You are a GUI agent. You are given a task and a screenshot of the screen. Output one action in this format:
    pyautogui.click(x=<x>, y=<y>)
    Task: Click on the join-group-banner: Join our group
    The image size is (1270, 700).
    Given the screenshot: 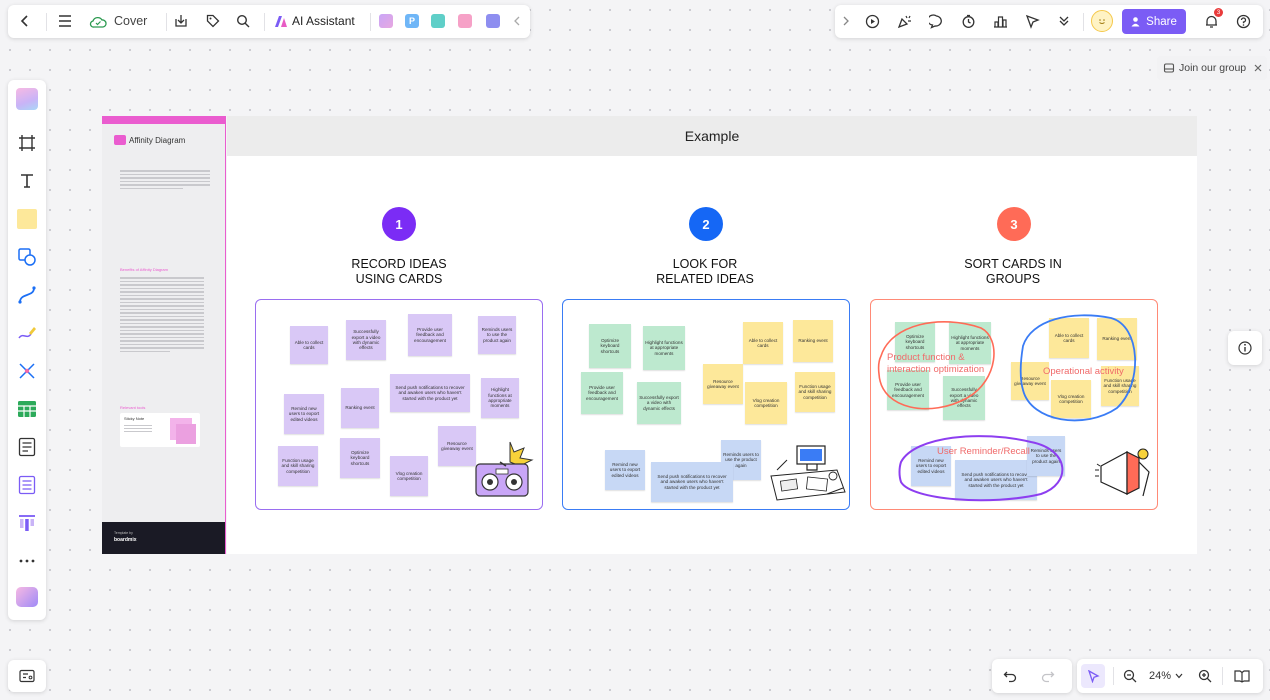 What is the action you would take?
    pyautogui.click(x=1212, y=68)
    